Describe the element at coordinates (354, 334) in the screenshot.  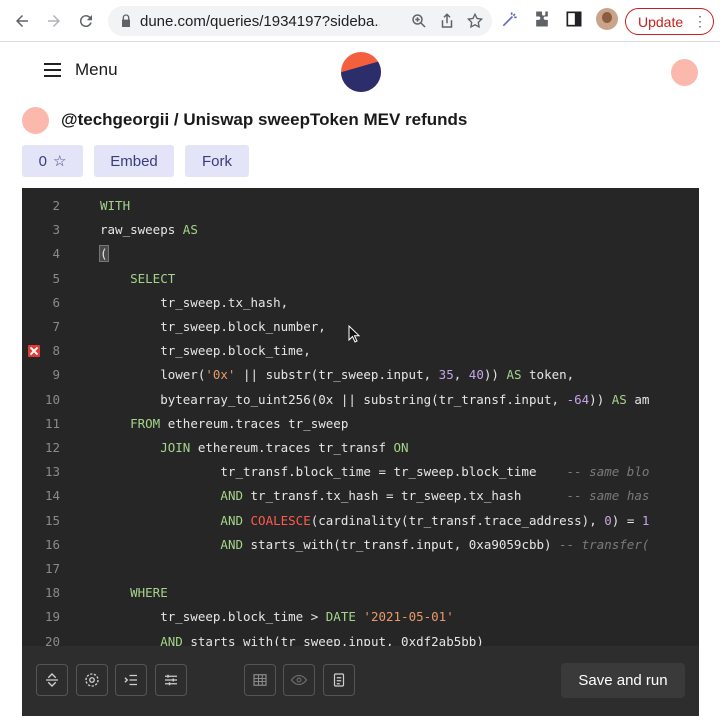
I see `mouse-cursor-icon` at that location.